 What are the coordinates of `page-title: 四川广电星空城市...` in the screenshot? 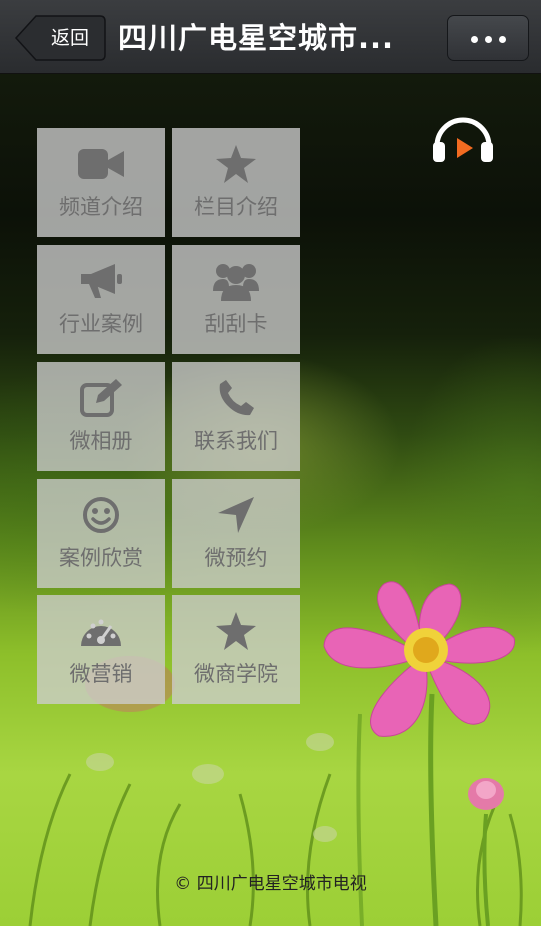 It's located at (256, 38).